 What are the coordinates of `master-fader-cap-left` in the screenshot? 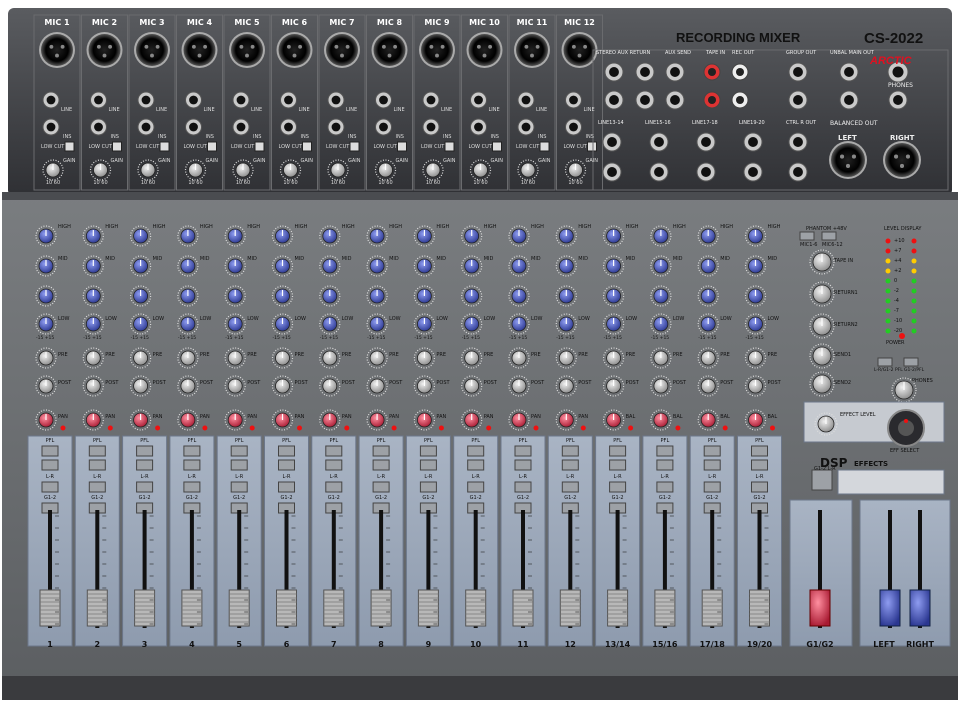 It's located at (890, 608).